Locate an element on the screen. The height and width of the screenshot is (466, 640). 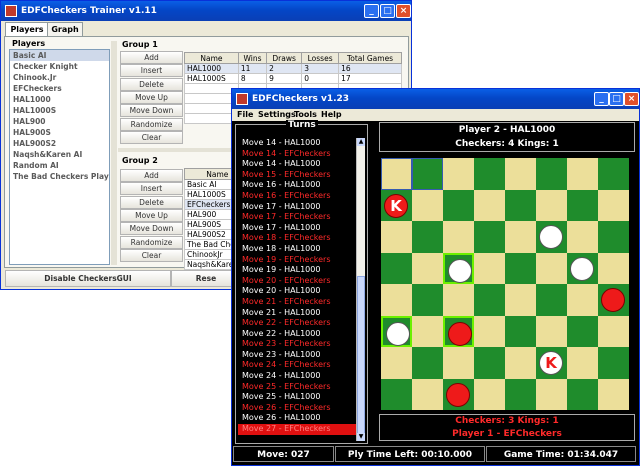
turn-list-item: Move 23 - HAL1000 is located at coordinates (297, 355).